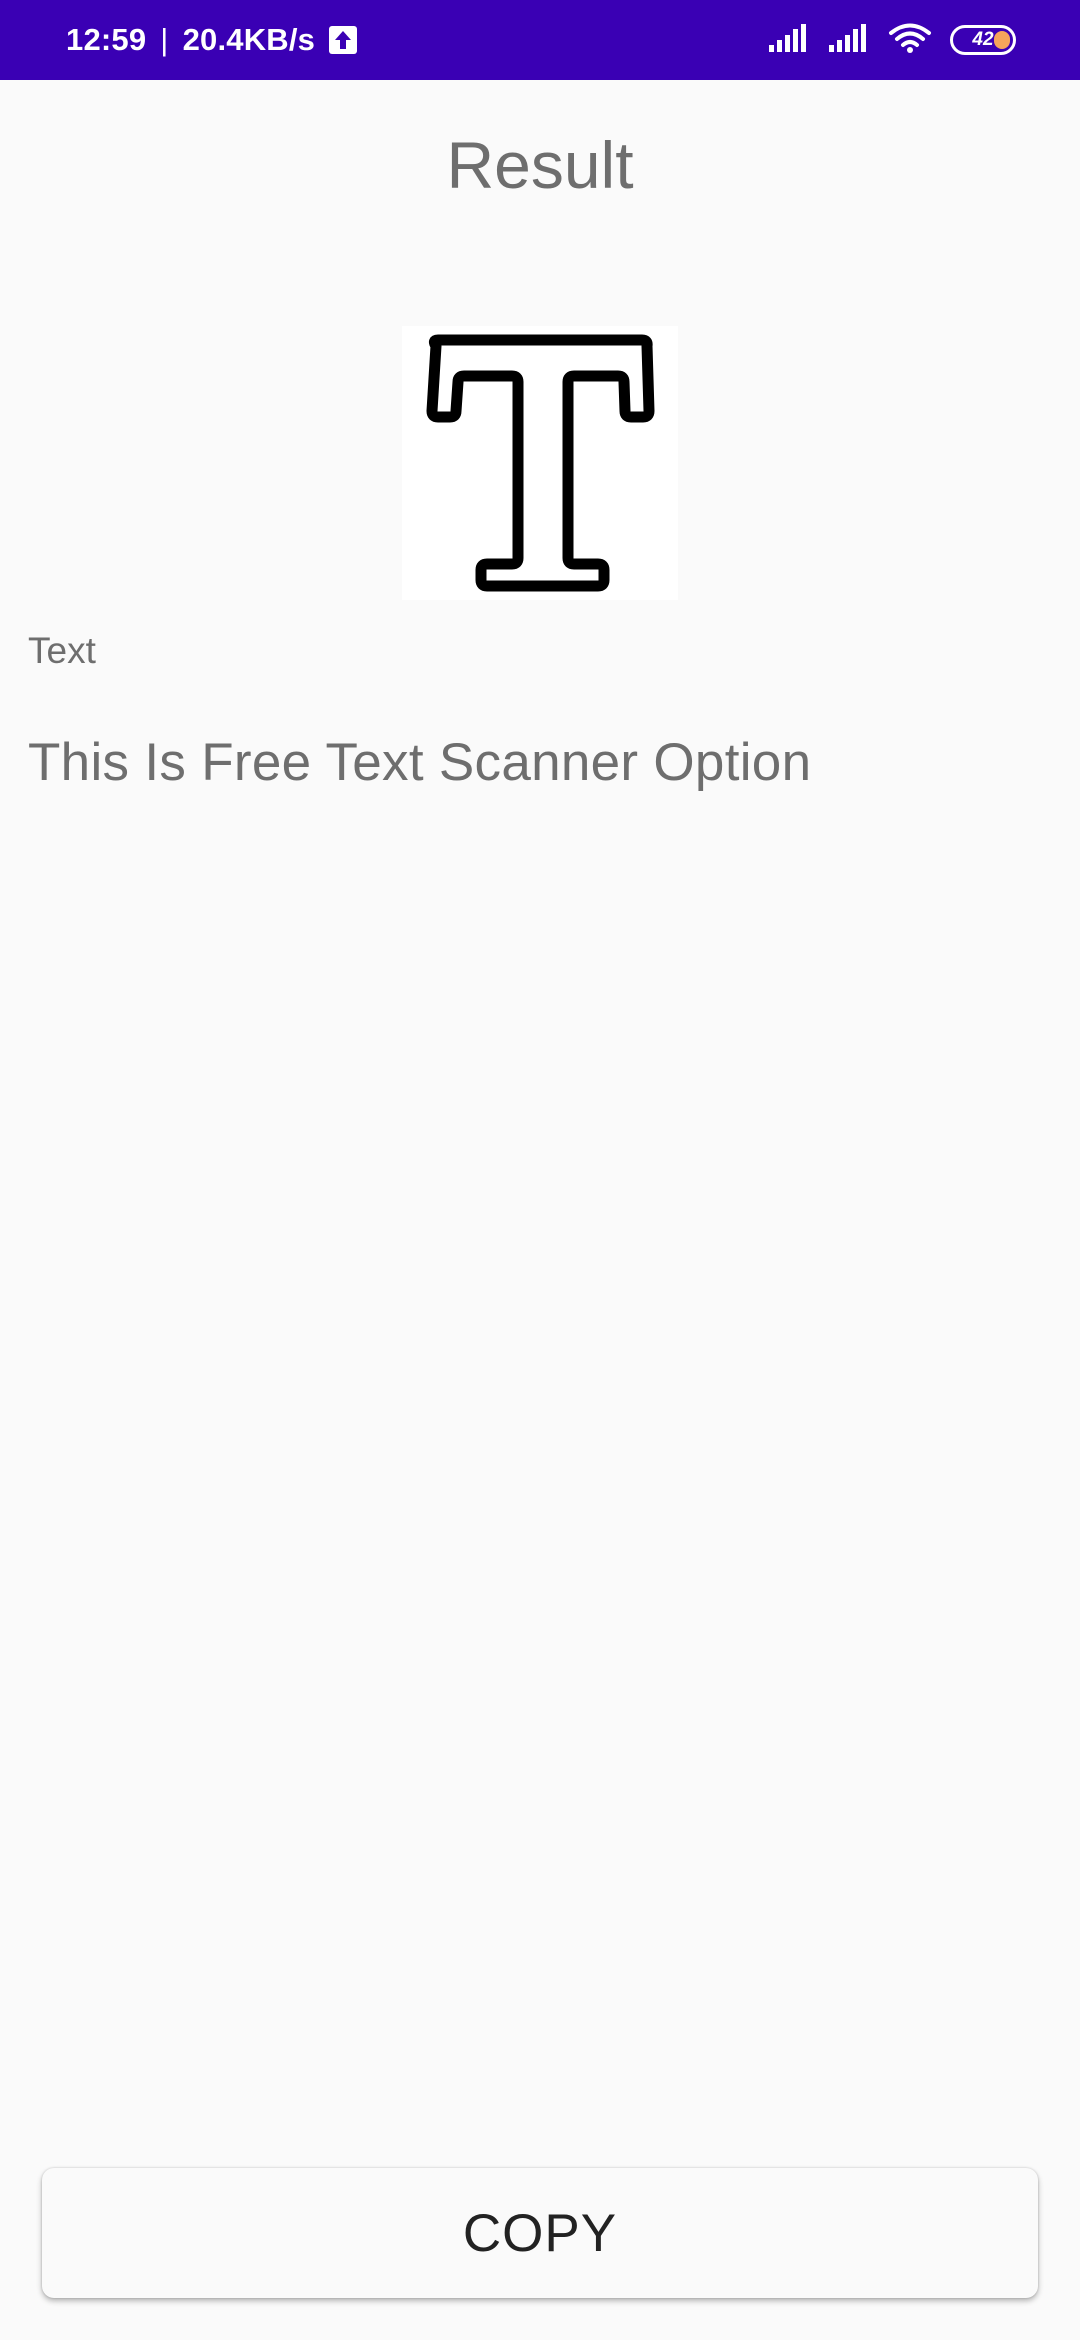 This screenshot has width=1080, height=2340. I want to click on network-speed: 20.4KB/s, so click(249, 39).